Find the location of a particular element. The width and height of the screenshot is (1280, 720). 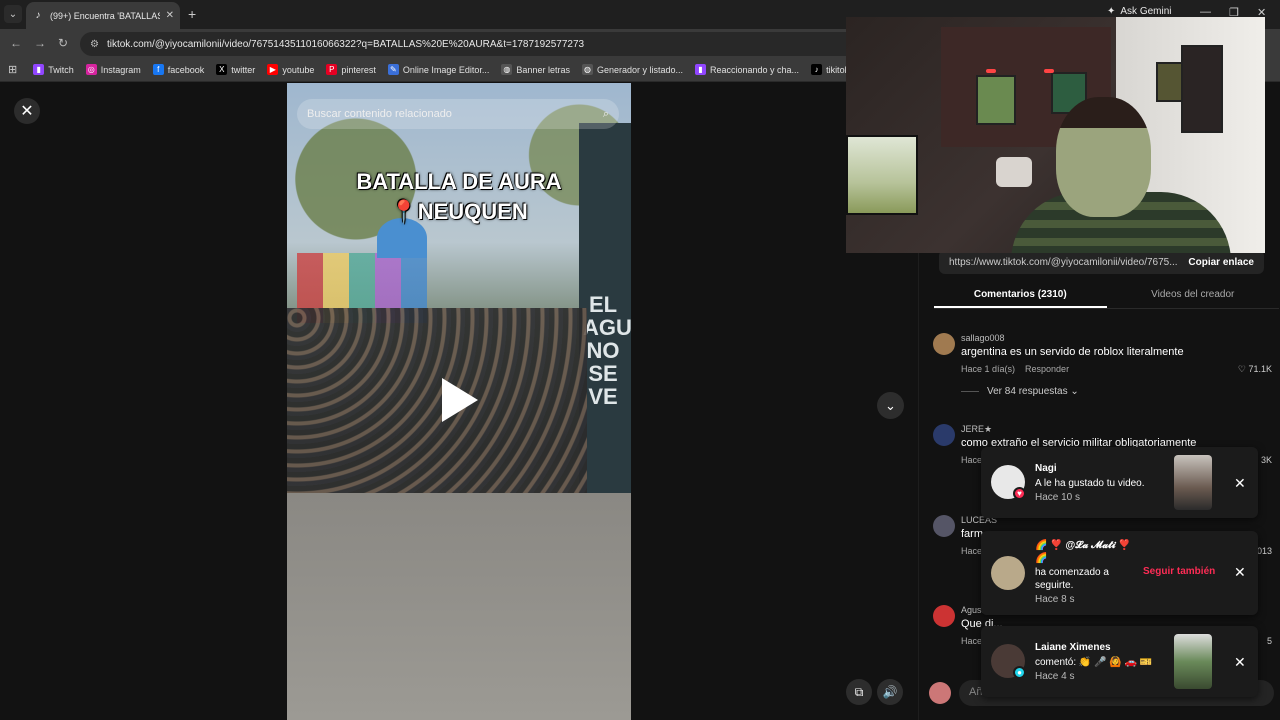

apps-grid-icon: ⊞ is located at coordinates (12, 69).